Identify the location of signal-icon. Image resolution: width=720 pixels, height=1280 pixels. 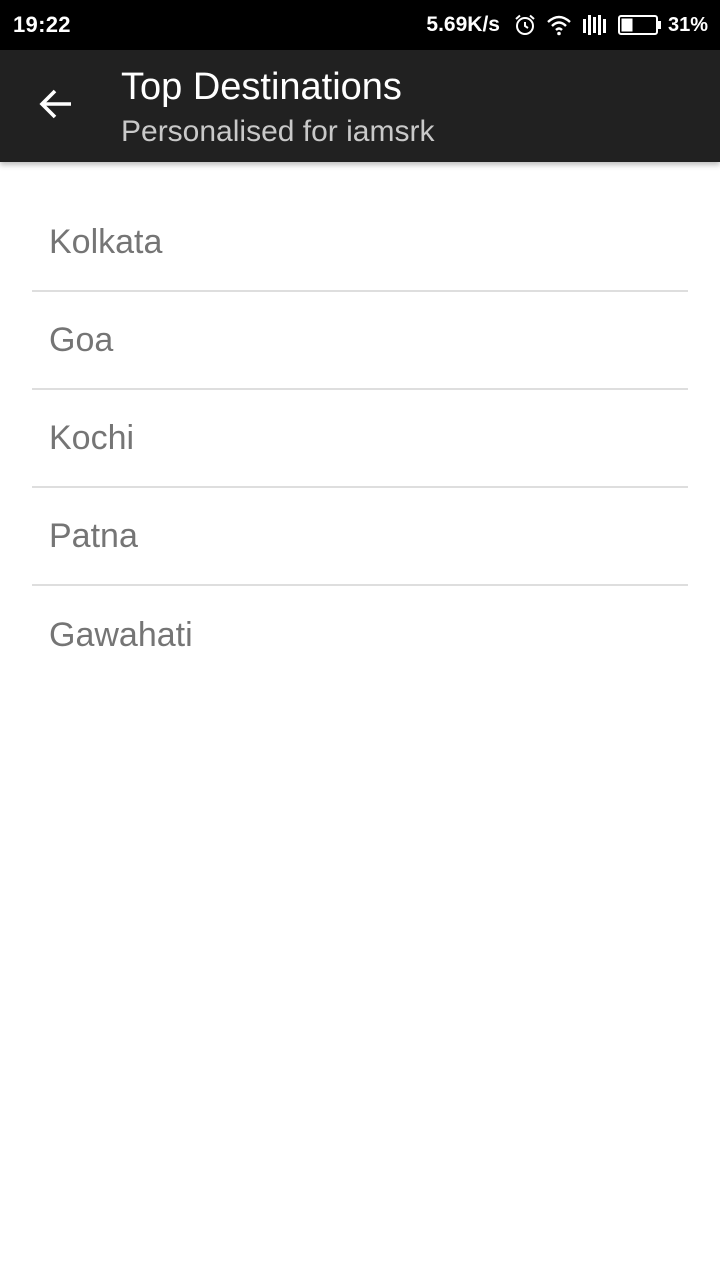
(595, 25).